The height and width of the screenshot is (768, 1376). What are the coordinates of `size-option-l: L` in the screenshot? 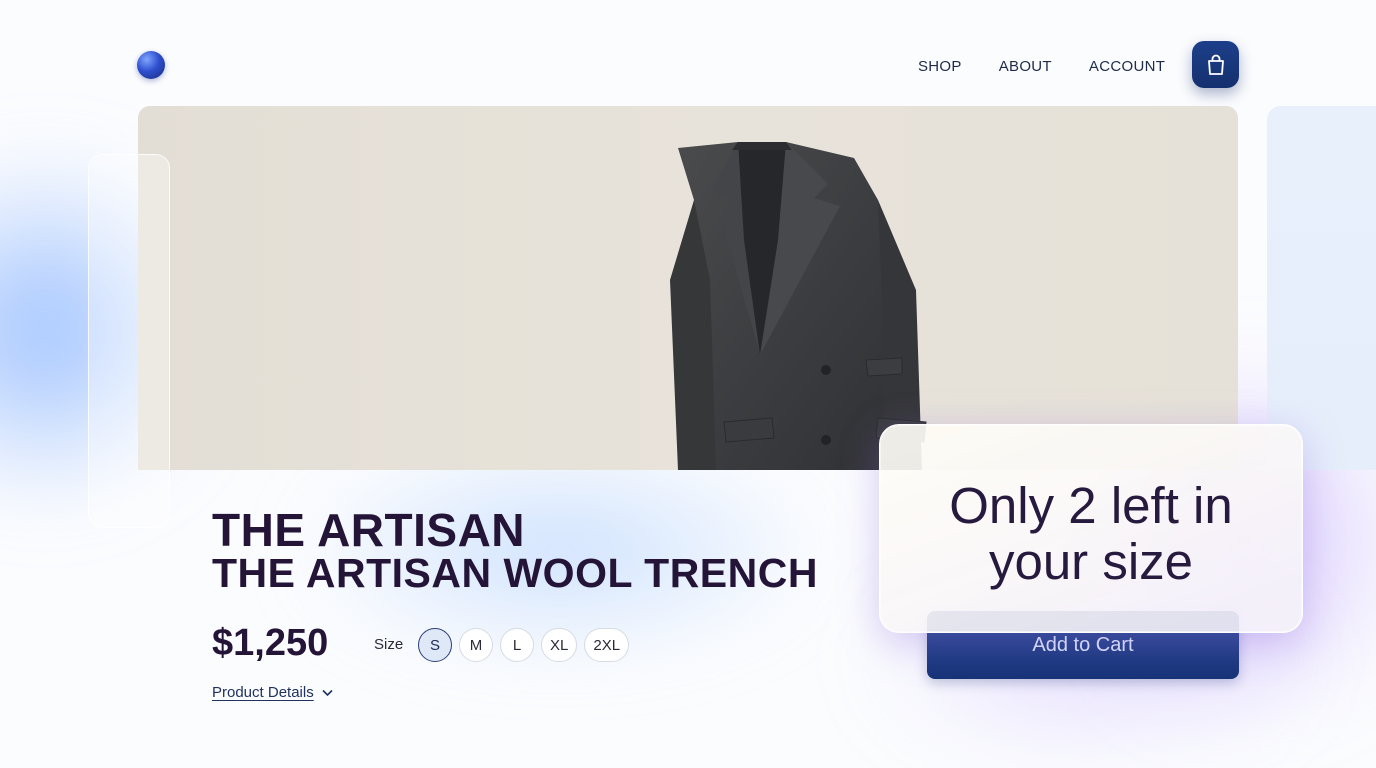 It's located at (517, 645).